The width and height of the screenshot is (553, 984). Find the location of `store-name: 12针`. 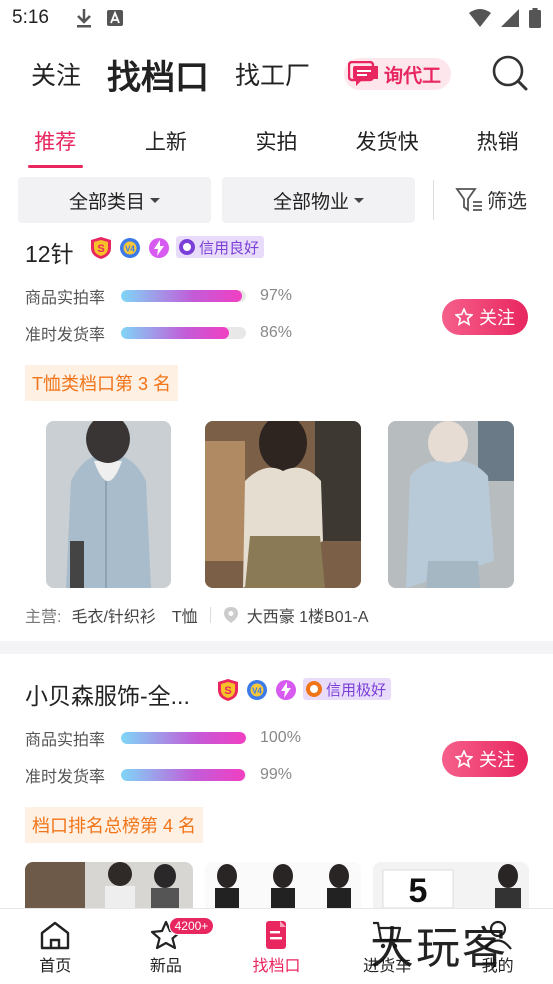

store-name: 12针 is located at coordinates (49, 254).